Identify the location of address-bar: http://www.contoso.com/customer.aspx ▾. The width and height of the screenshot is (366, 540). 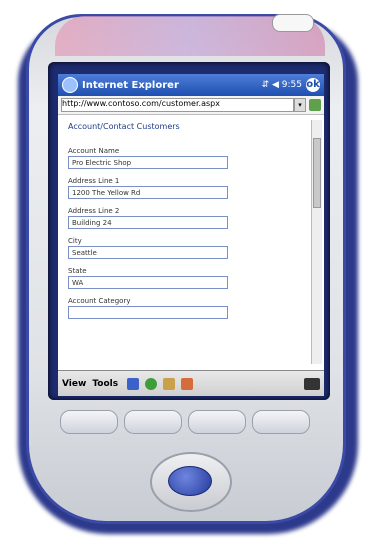
(191, 105).